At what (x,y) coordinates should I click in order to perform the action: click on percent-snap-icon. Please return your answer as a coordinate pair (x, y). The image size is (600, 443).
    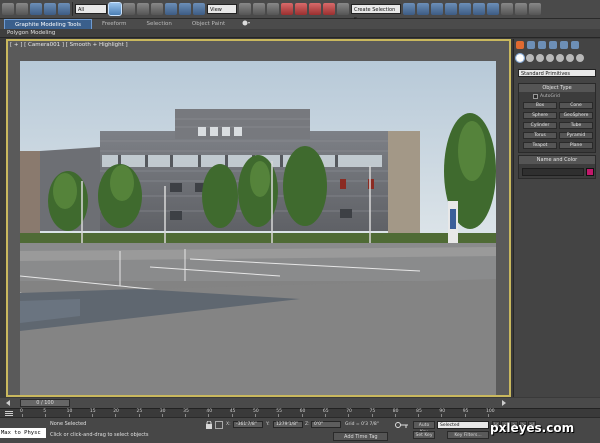
    Looking at the image, I should click on (315, 9).